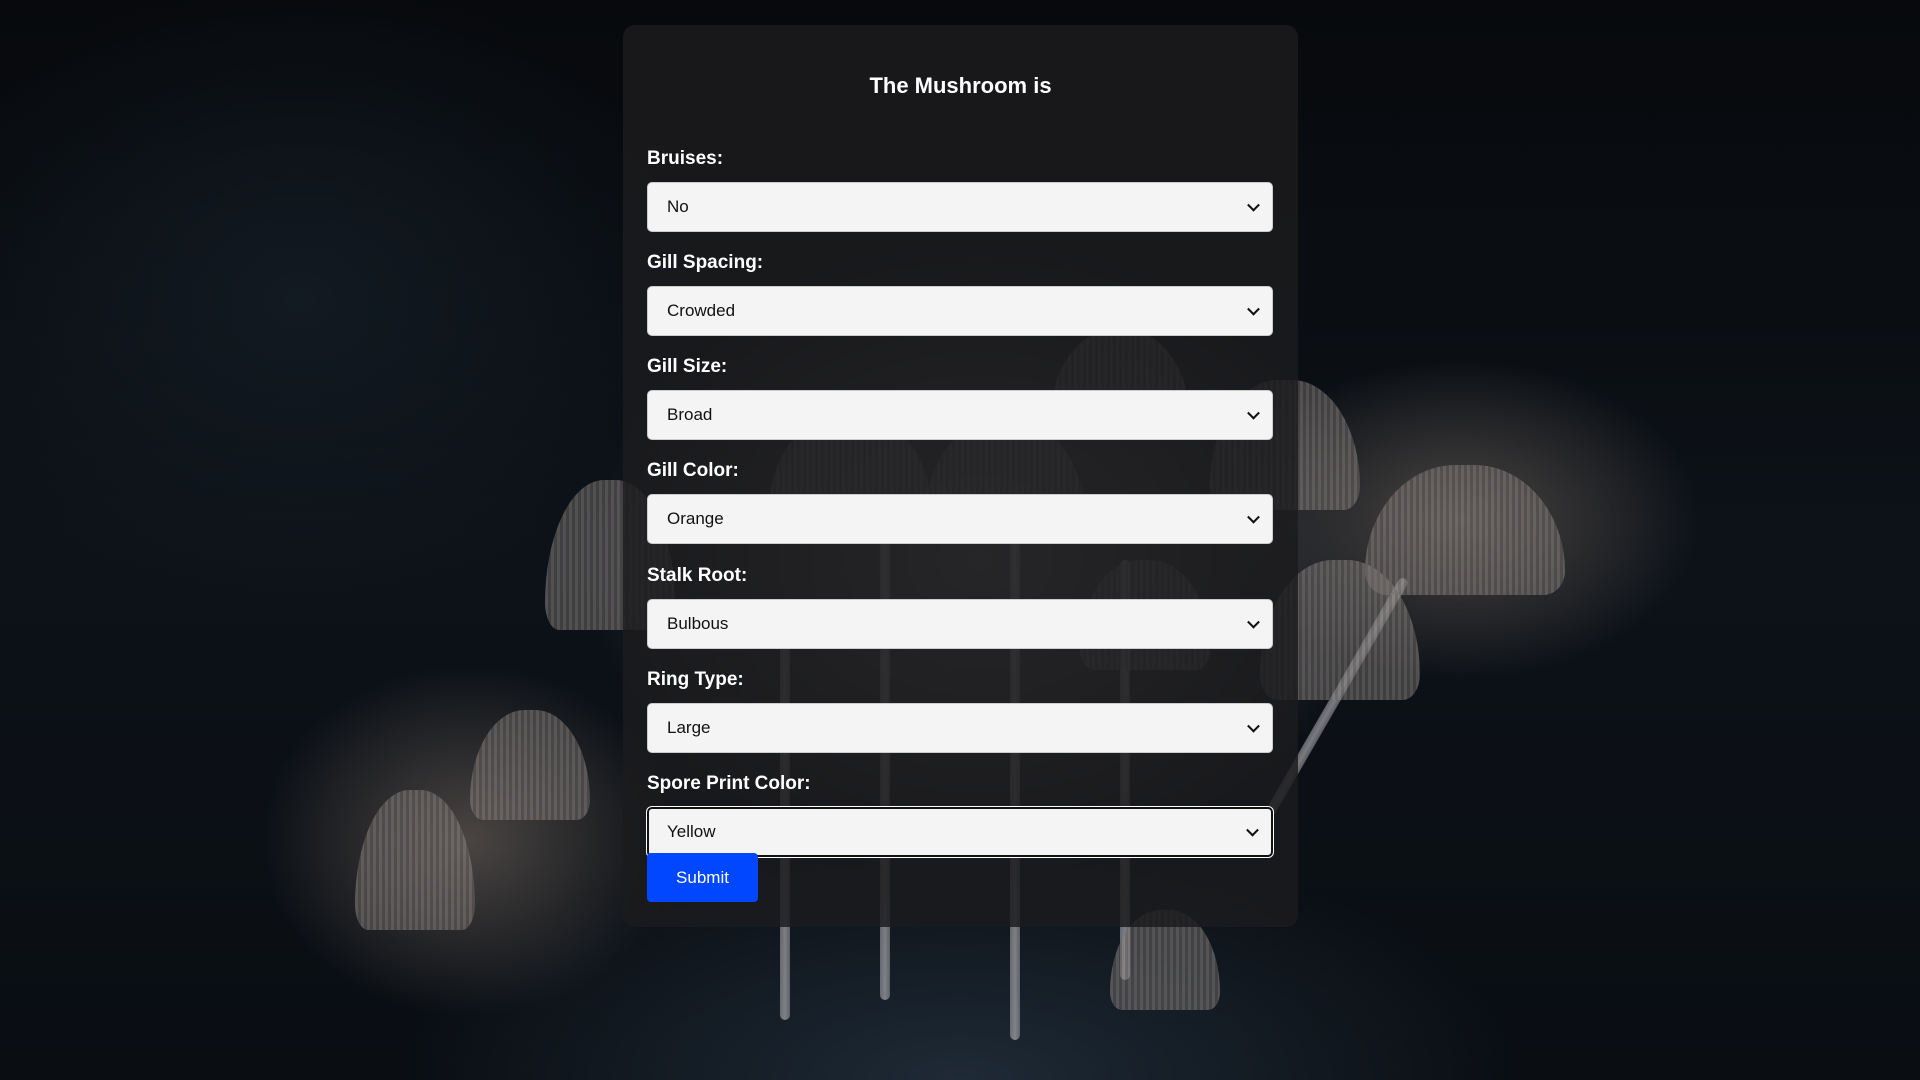 The height and width of the screenshot is (1080, 1920). I want to click on bruises-select: No, so click(960, 207).